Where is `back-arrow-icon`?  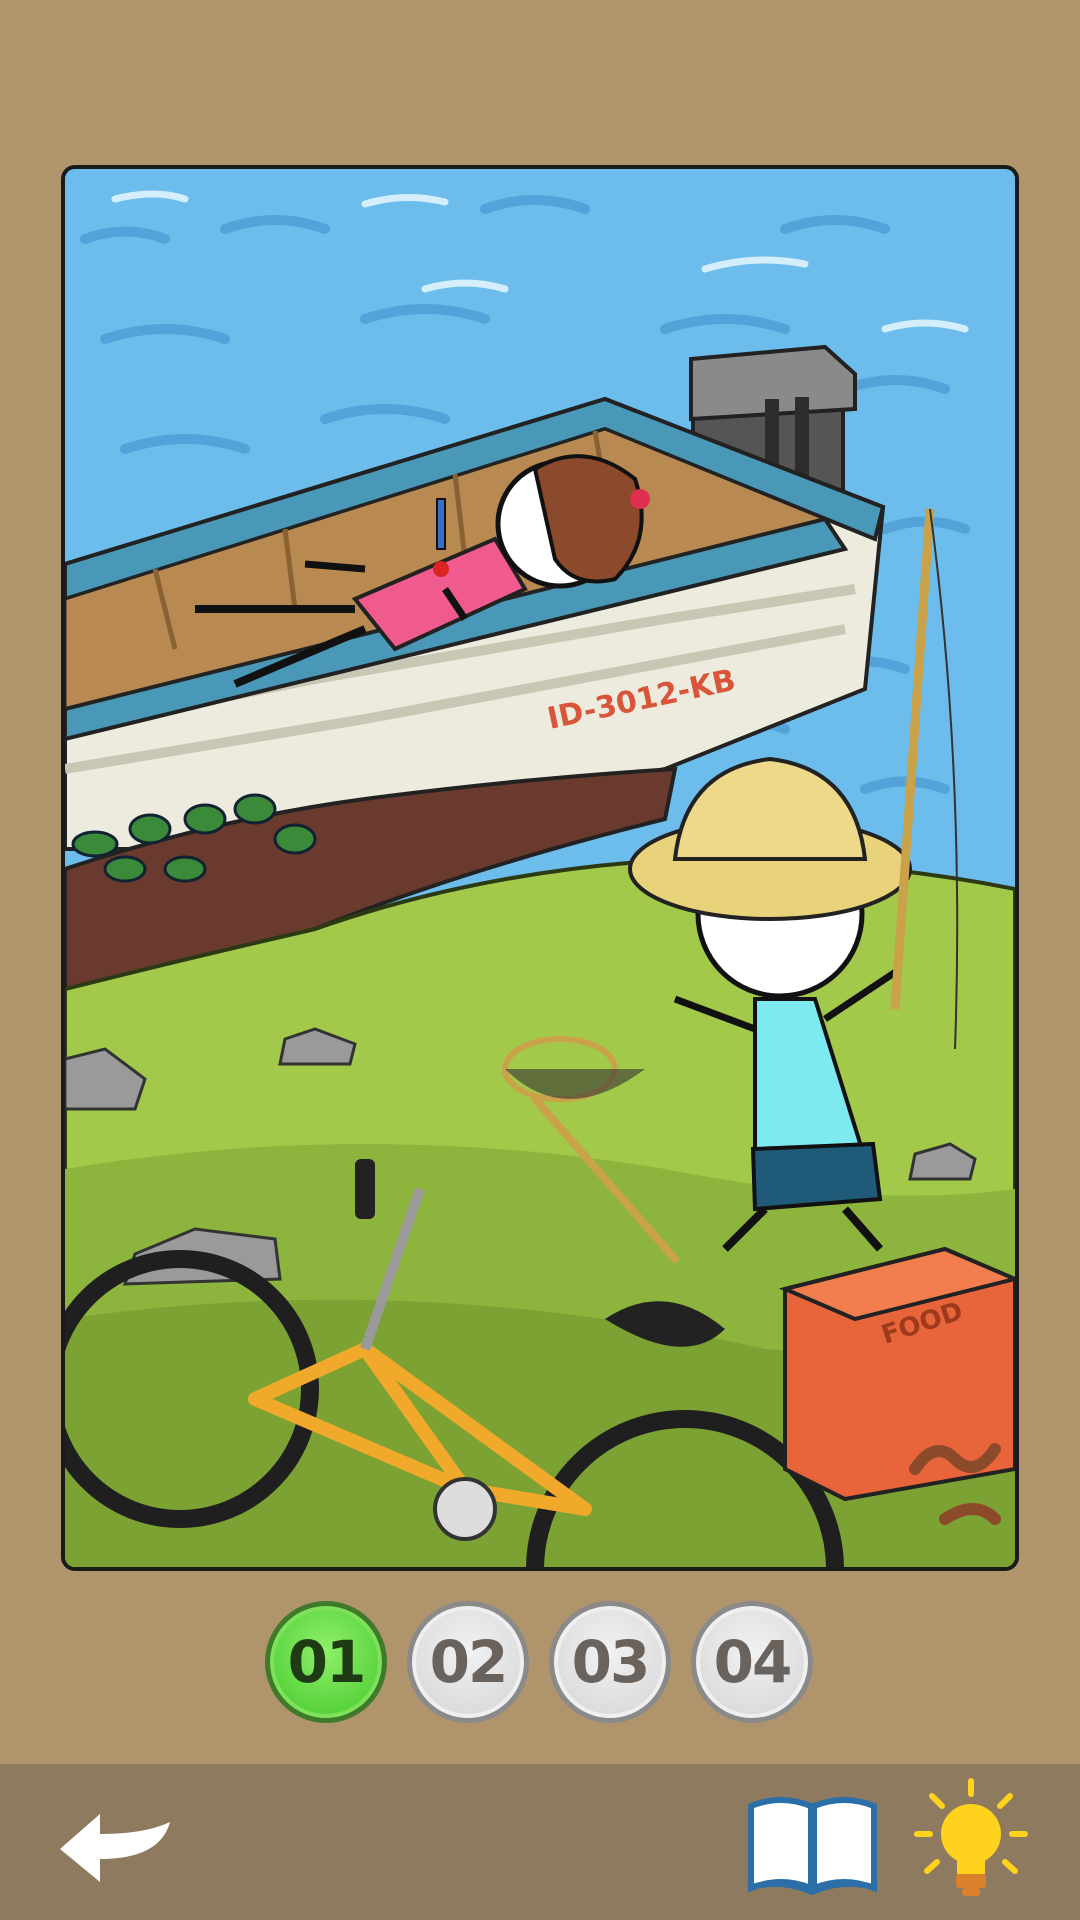 back-arrow-icon is located at coordinates (115, 1848).